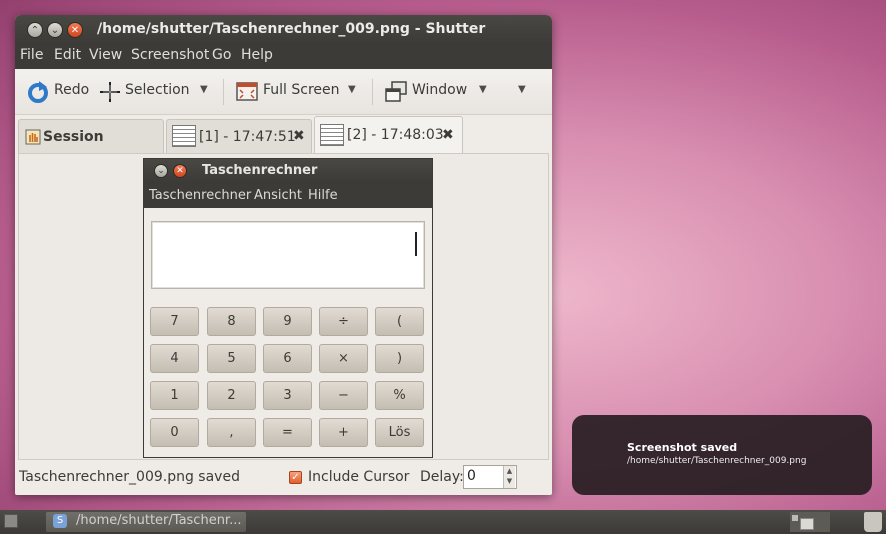  I want to click on calc-key: =, so click(287, 432).